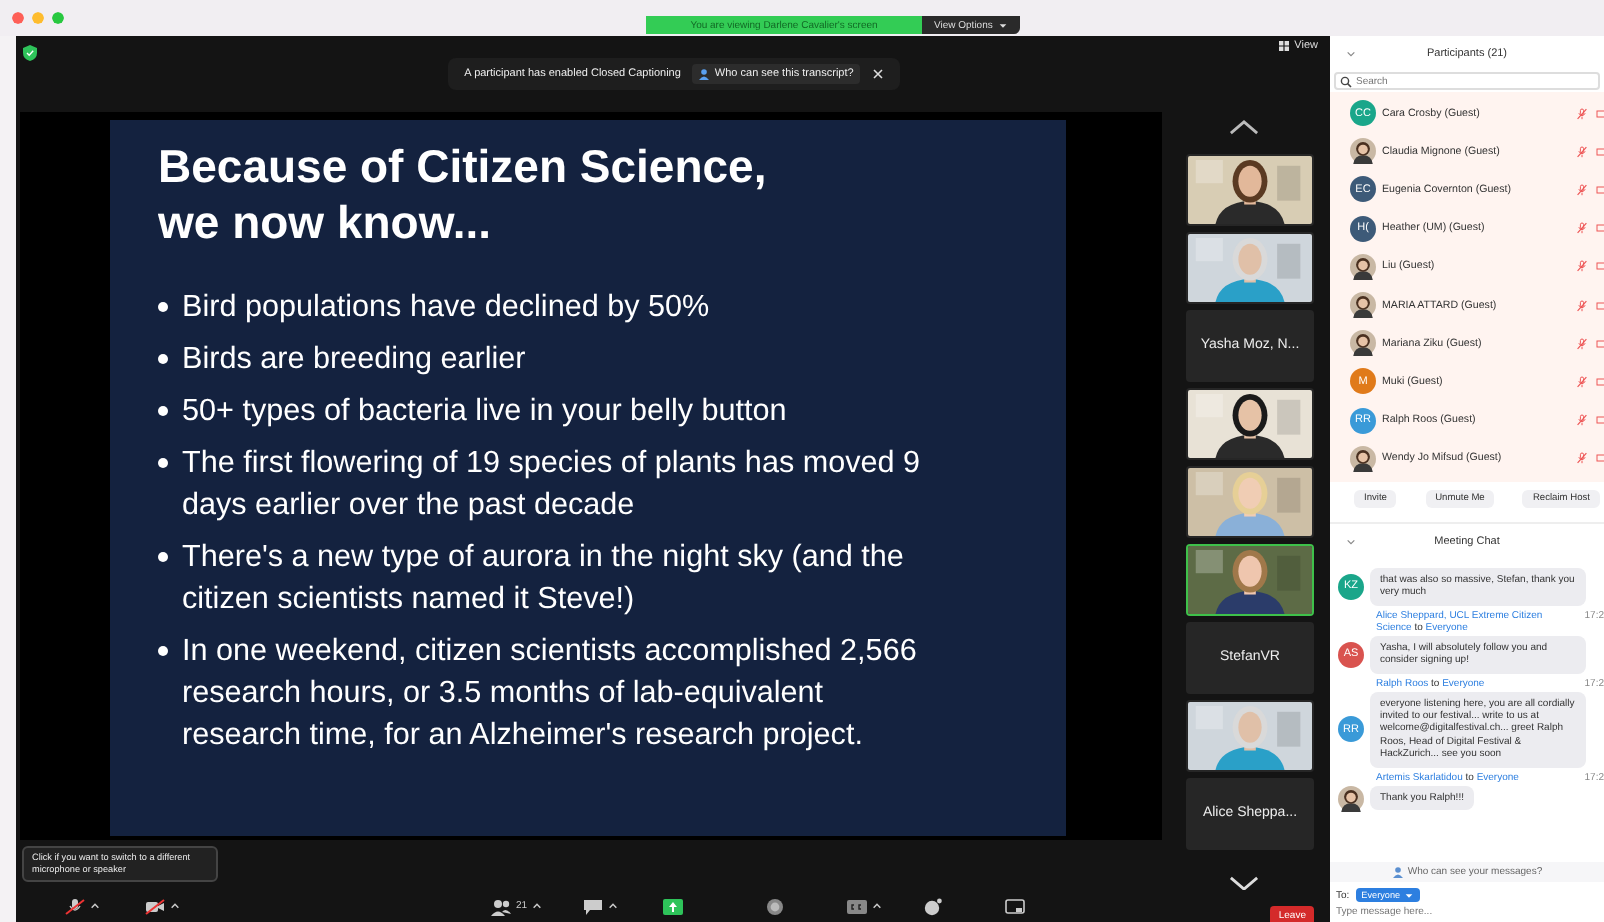 The width and height of the screenshot is (1604, 922). What do you see at coordinates (484, 412) in the screenshot?
I see `bullet-text: 50+ types of bacteria live in your belly button` at bounding box center [484, 412].